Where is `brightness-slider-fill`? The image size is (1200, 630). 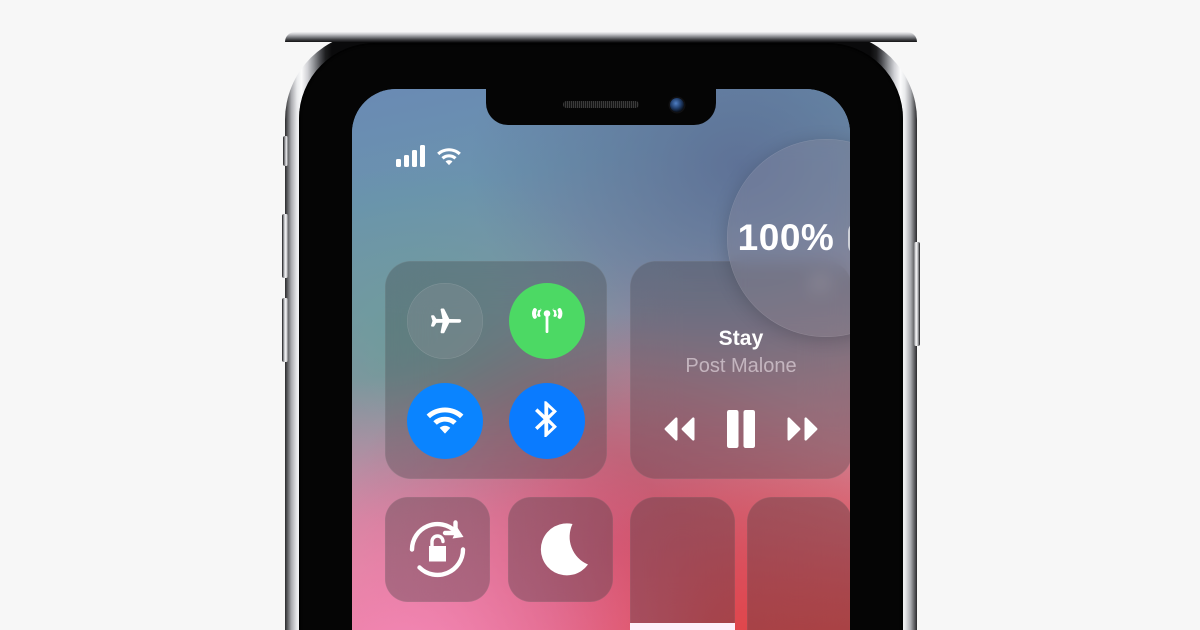 brightness-slider-fill is located at coordinates (682, 626).